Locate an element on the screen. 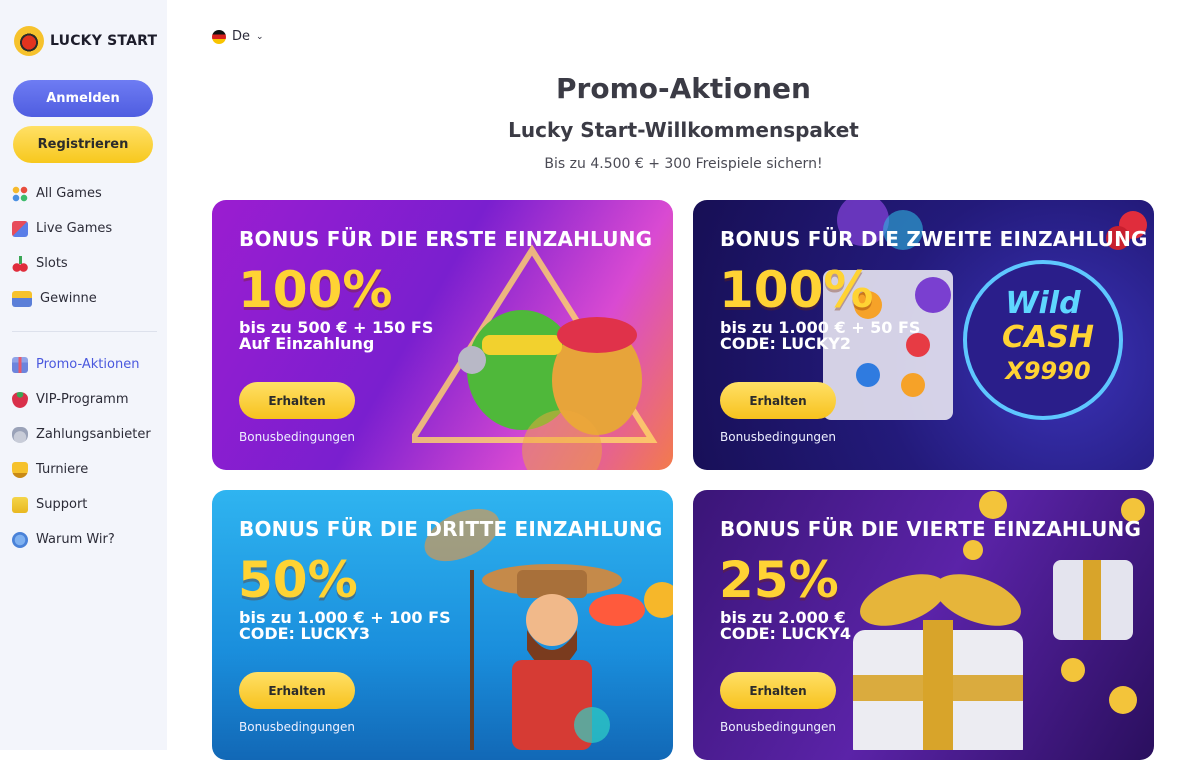 This screenshot has width=1200, height=760. strawberry-icon is located at coordinates (20, 399).